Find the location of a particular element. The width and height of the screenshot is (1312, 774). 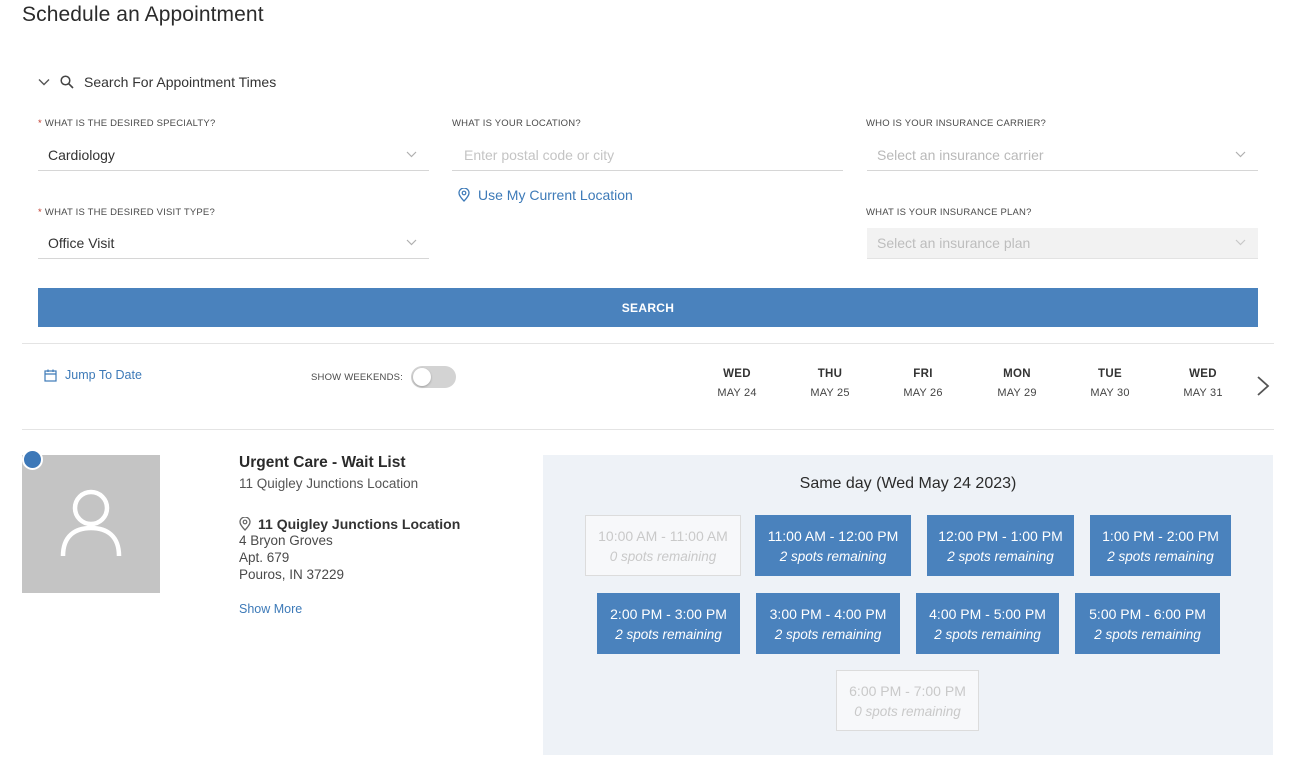

specialty-select: Cardiology is located at coordinates (233, 155).